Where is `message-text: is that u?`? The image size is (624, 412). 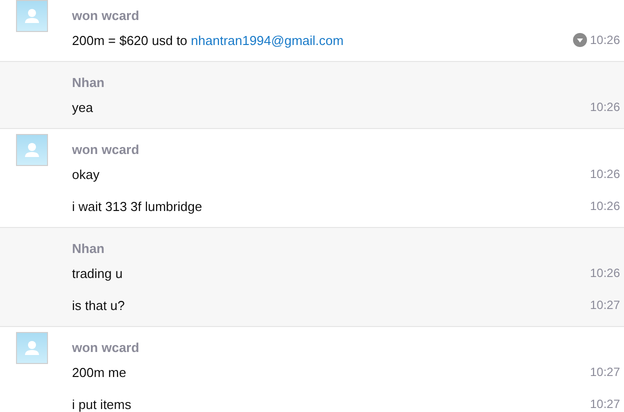 message-text: is that u? is located at coordinates (98, 305).